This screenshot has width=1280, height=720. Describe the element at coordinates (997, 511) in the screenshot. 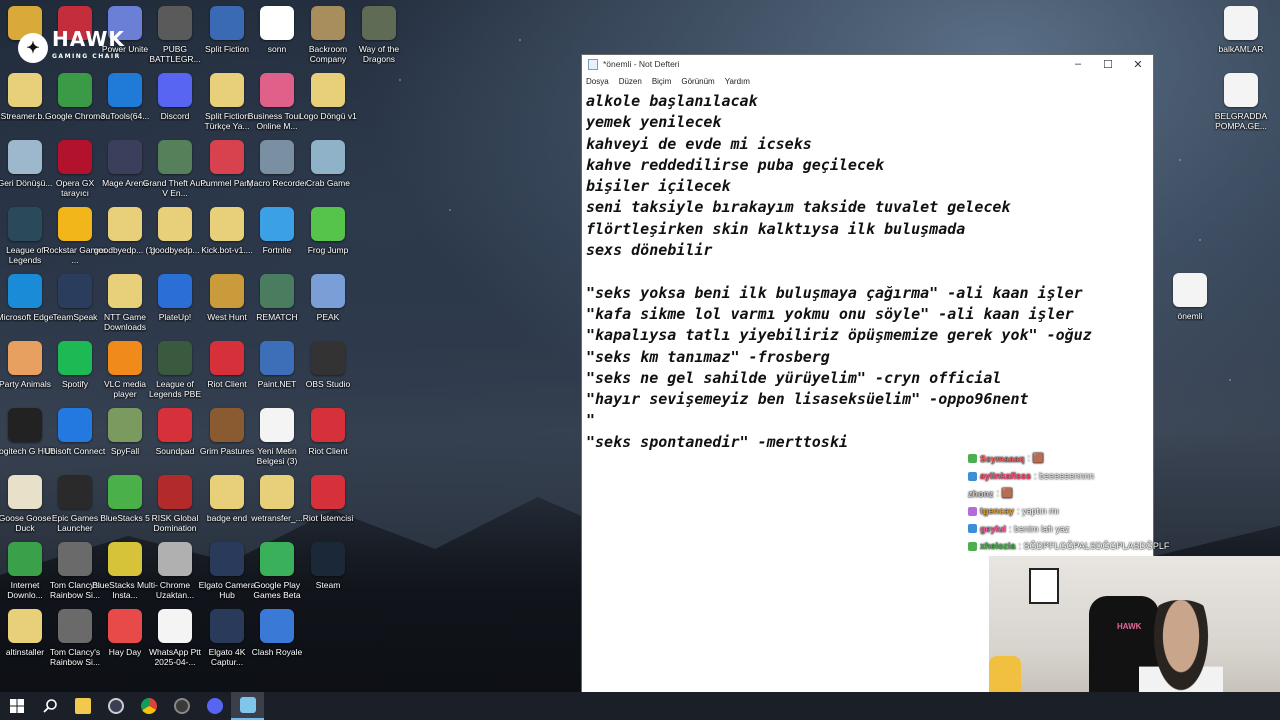

I see `chat-username: tgencay` at that location.